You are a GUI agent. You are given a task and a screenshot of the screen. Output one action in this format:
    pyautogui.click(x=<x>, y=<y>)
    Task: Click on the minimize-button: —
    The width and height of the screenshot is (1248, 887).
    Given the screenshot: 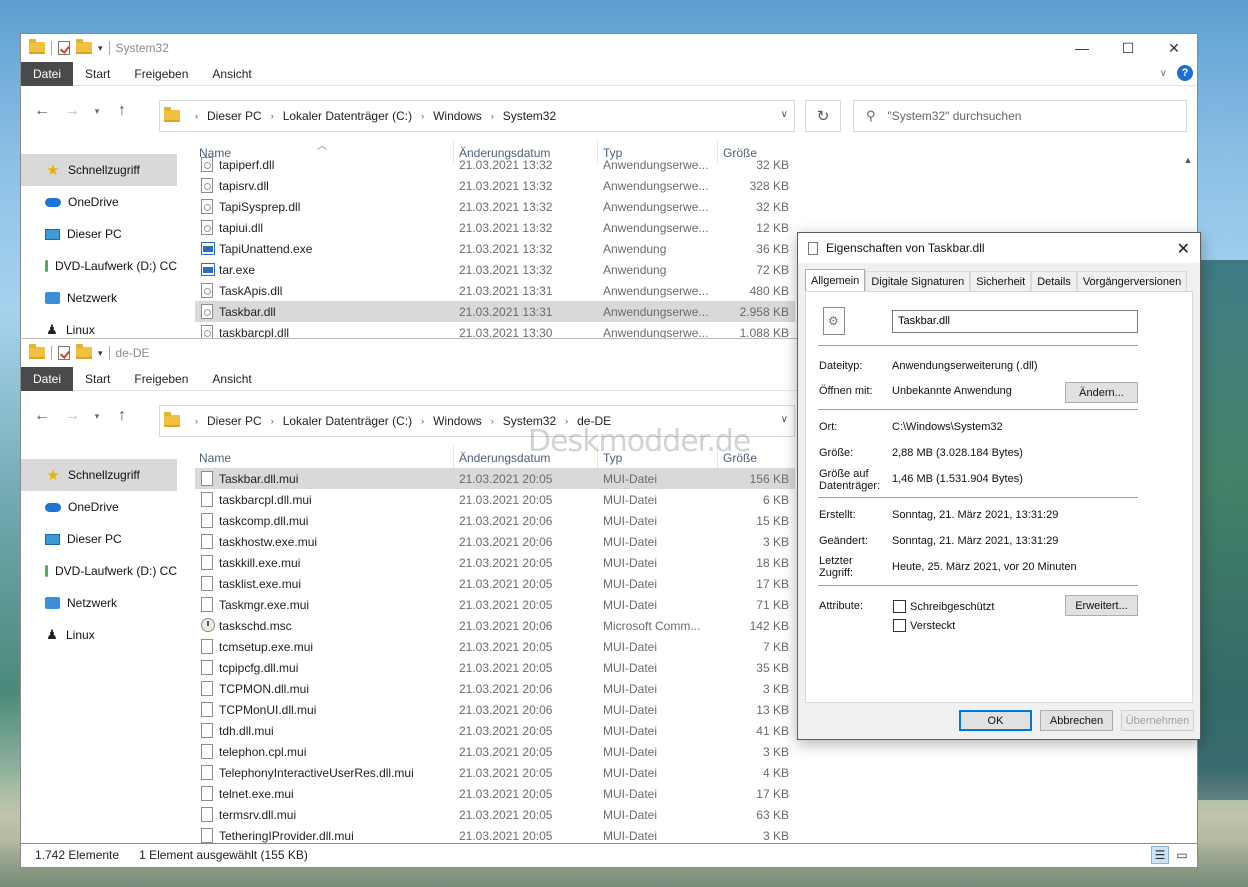 What is the action you would take?
    pyautogui.click(x=1082, y=48)
    